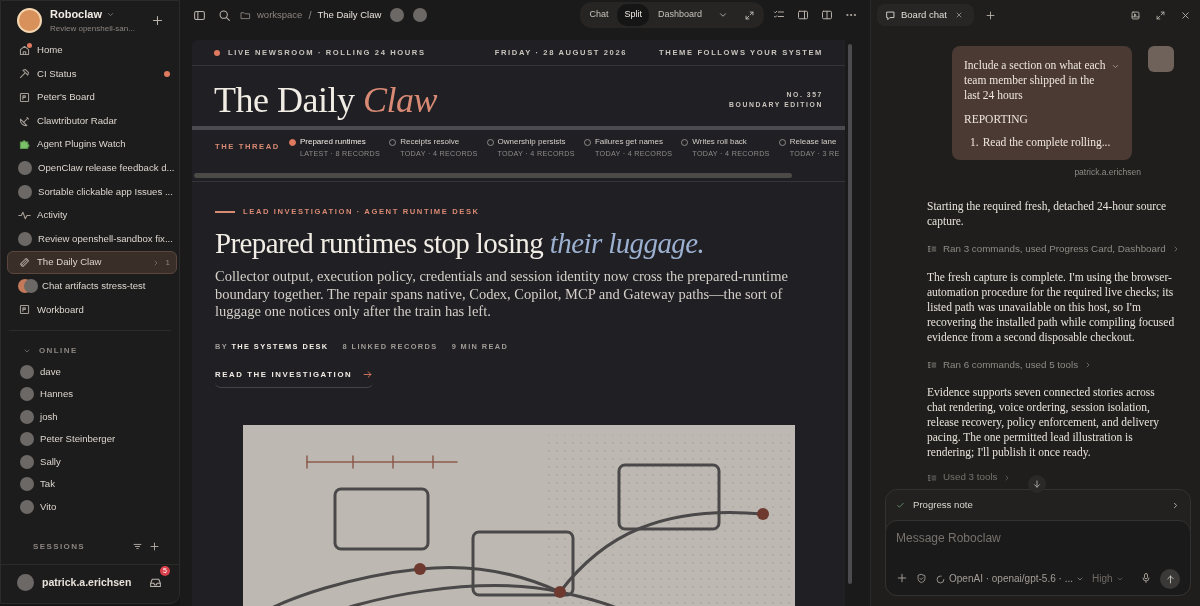 The width and height of the screenshot is (1200, 606). Describe the element at coordinates (167, 262) in the screenshot. I see `count: 1` at that location.